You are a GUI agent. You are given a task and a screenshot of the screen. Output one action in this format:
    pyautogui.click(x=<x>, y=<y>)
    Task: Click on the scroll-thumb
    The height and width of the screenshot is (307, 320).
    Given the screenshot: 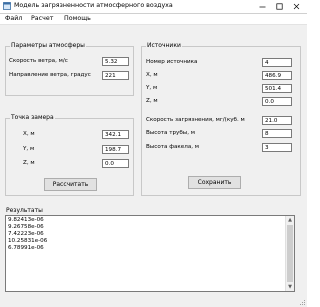 What is the action you would take?
    pyautogui.click(x=290, y=253)
    